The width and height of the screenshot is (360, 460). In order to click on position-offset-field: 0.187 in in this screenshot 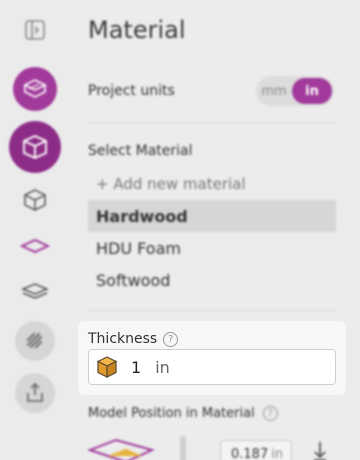, I will do `click(256, 450)`.